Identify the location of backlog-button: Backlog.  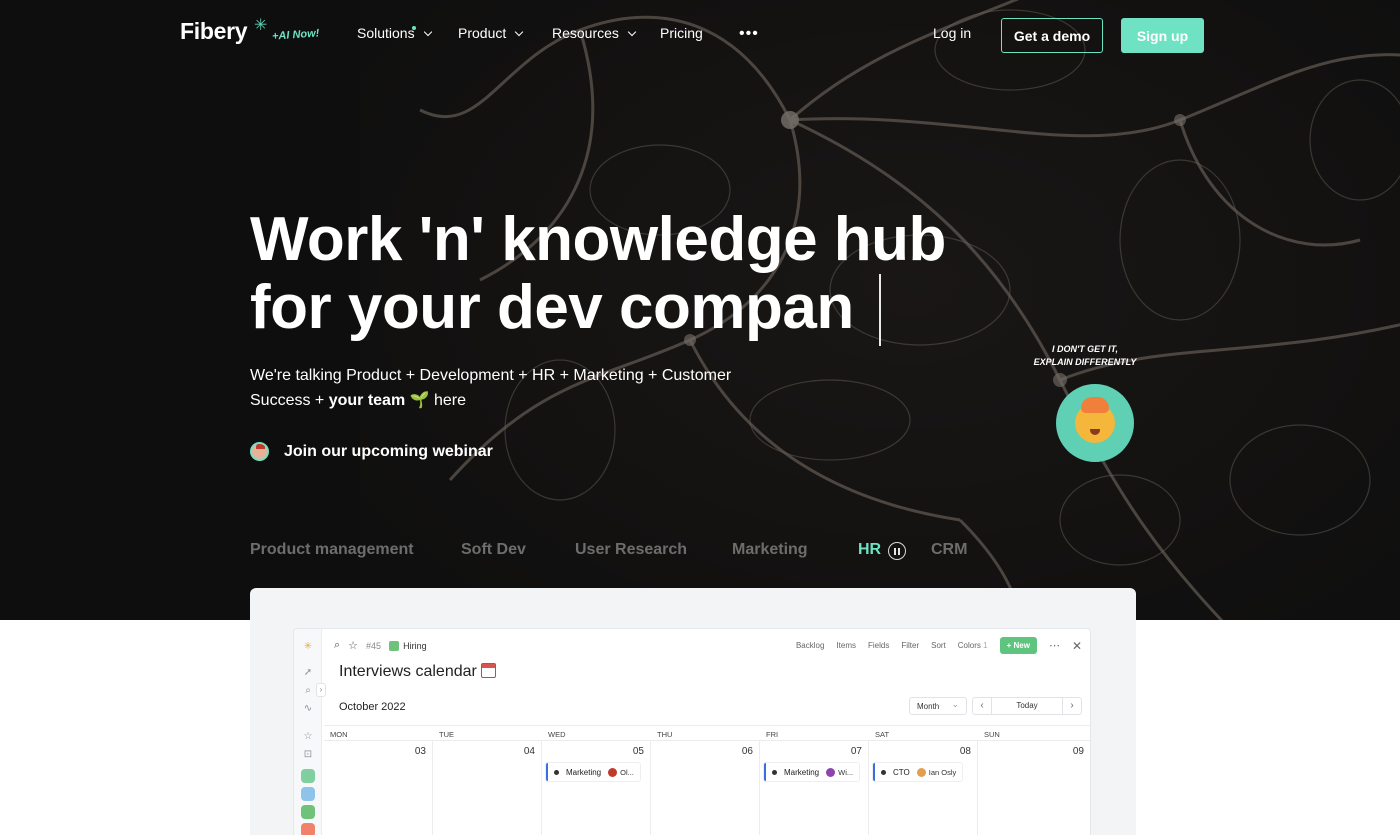
(810, 645).